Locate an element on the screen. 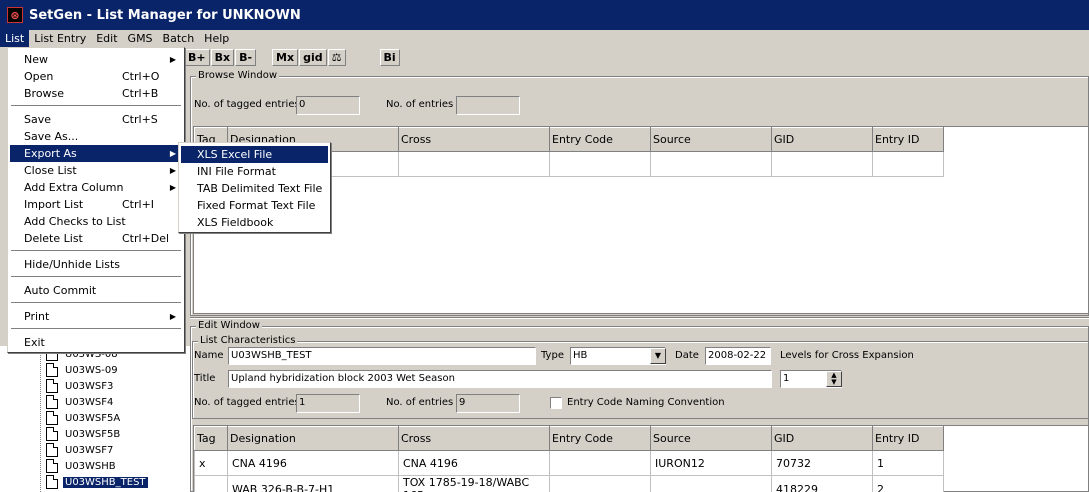 This screenshot has width=1089, height=492. menu-gms: GMS is located at coordinates (140, 38).